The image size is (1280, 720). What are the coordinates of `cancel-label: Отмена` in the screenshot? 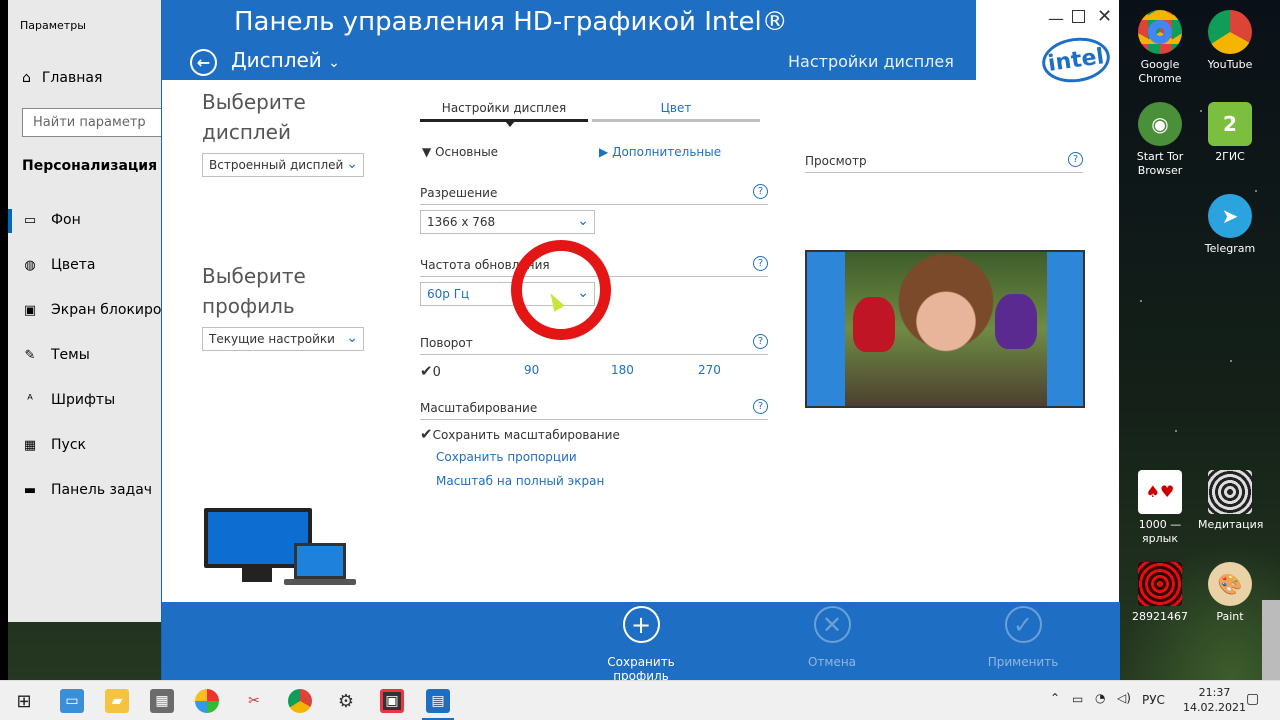 It's located at (832, 662).